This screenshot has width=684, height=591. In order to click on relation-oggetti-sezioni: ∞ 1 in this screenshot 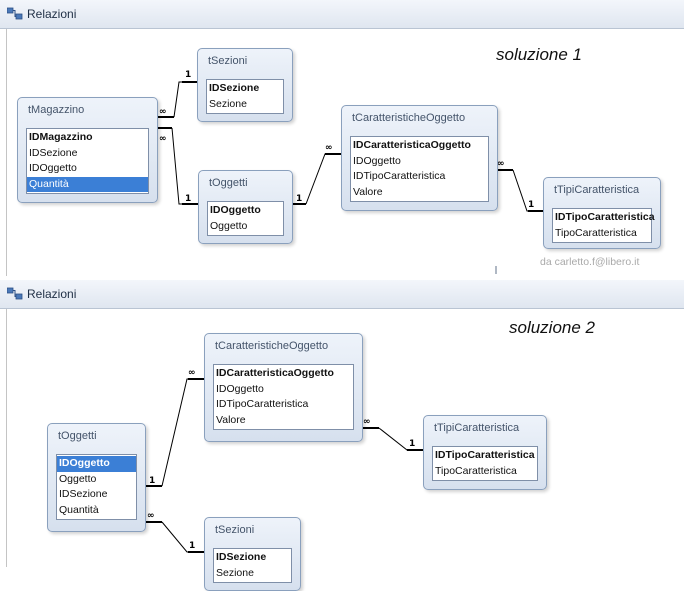, I will do `click(174, 532)`.